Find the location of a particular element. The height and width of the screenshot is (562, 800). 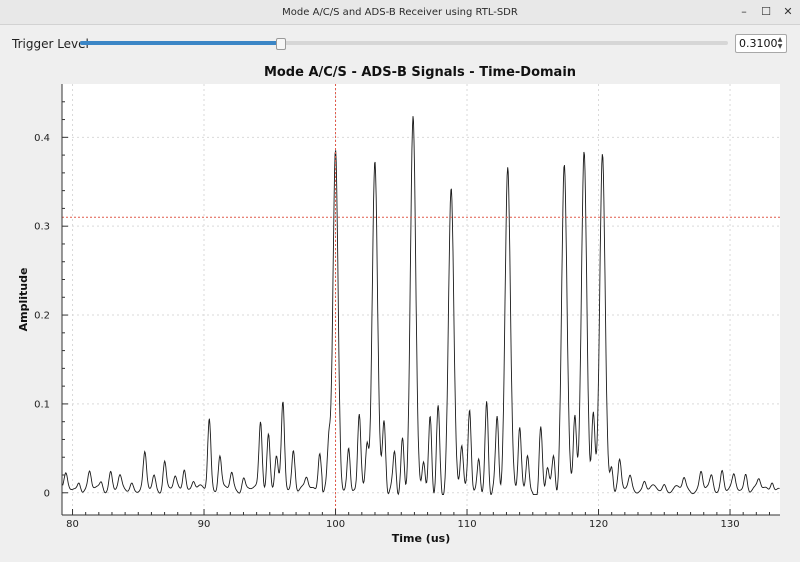

x-axis-label: Time (us) is located at coordinates (421, 538).